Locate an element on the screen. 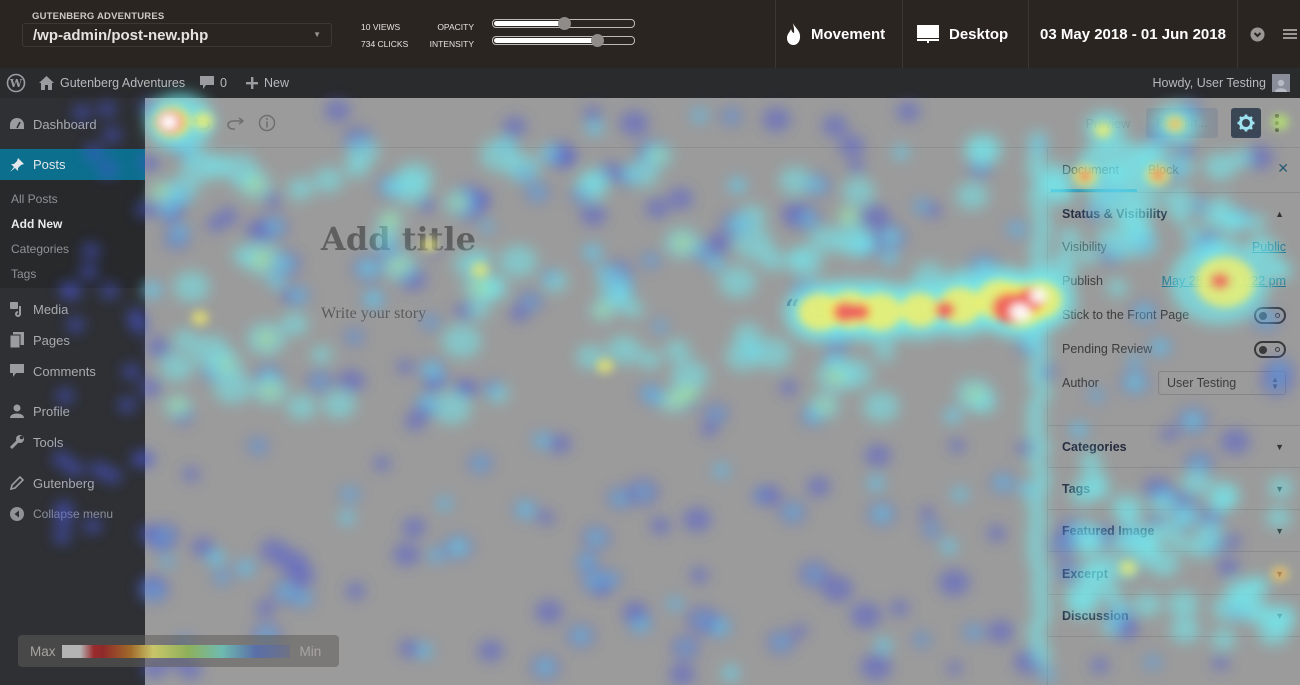 This screenshot has height=685, width=1300. submenu-categories: Categories is located at coordinates (40, 249).